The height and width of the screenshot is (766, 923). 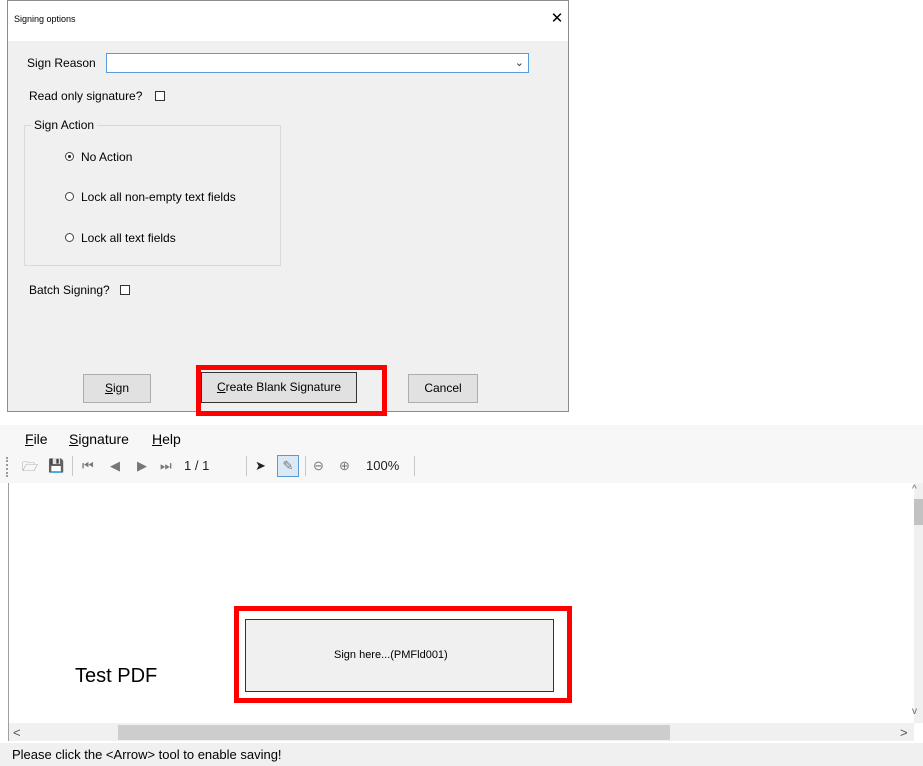 What do you see at coordinates (69, 290) in the screenshot?
I see `batch-signing-label: Batch Signing?` at bounding box center [69, 290].